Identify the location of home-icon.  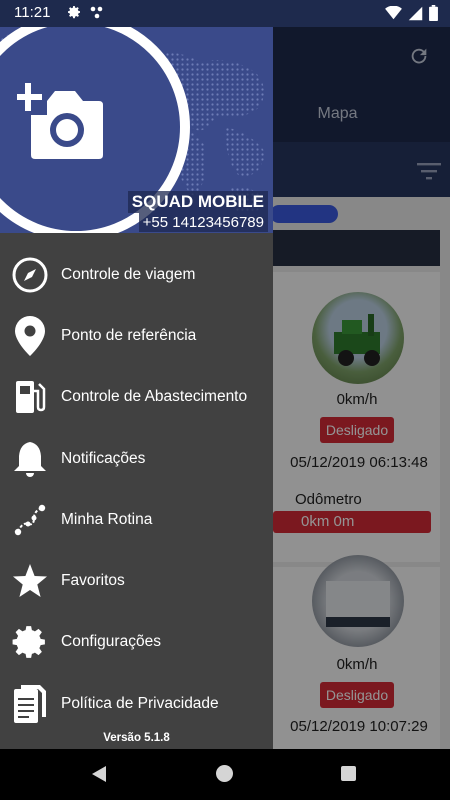
(224, 773).